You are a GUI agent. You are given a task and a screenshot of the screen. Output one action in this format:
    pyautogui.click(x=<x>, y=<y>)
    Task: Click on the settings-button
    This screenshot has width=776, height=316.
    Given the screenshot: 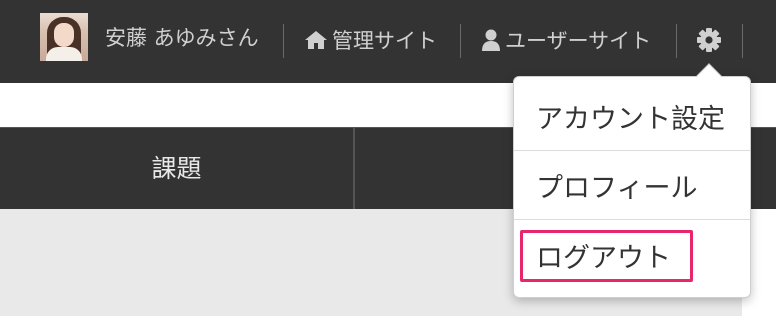 What is the action you would take?
    pyautogui.click(x=709, y=40)
    